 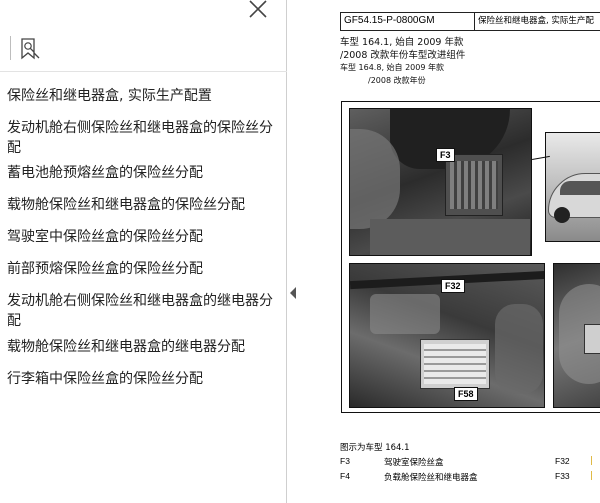 I want to click on doc-header-box: GF54.15-P-0800GM 保险丝和继电器盒, 实际生产配, so click(x=470, y=21).